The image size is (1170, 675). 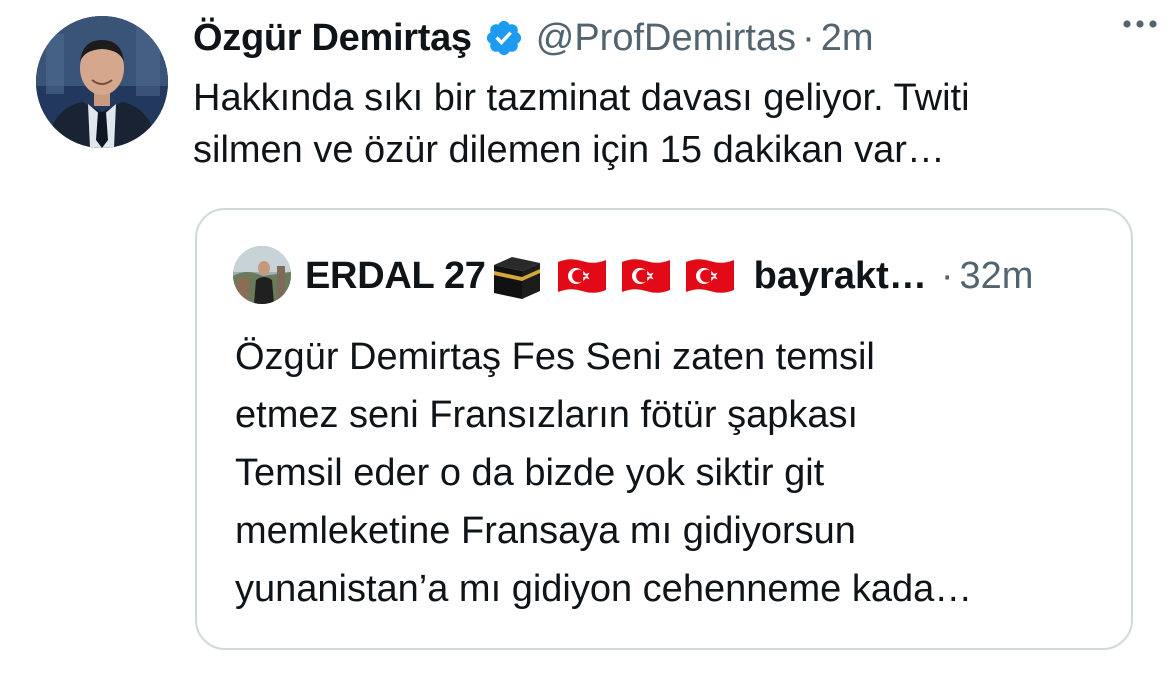 What do you see at coordinates (395, 276) in the screenshot?
I see `quoted-author-name: ERDAL 27` at bounding box center [395, 276].